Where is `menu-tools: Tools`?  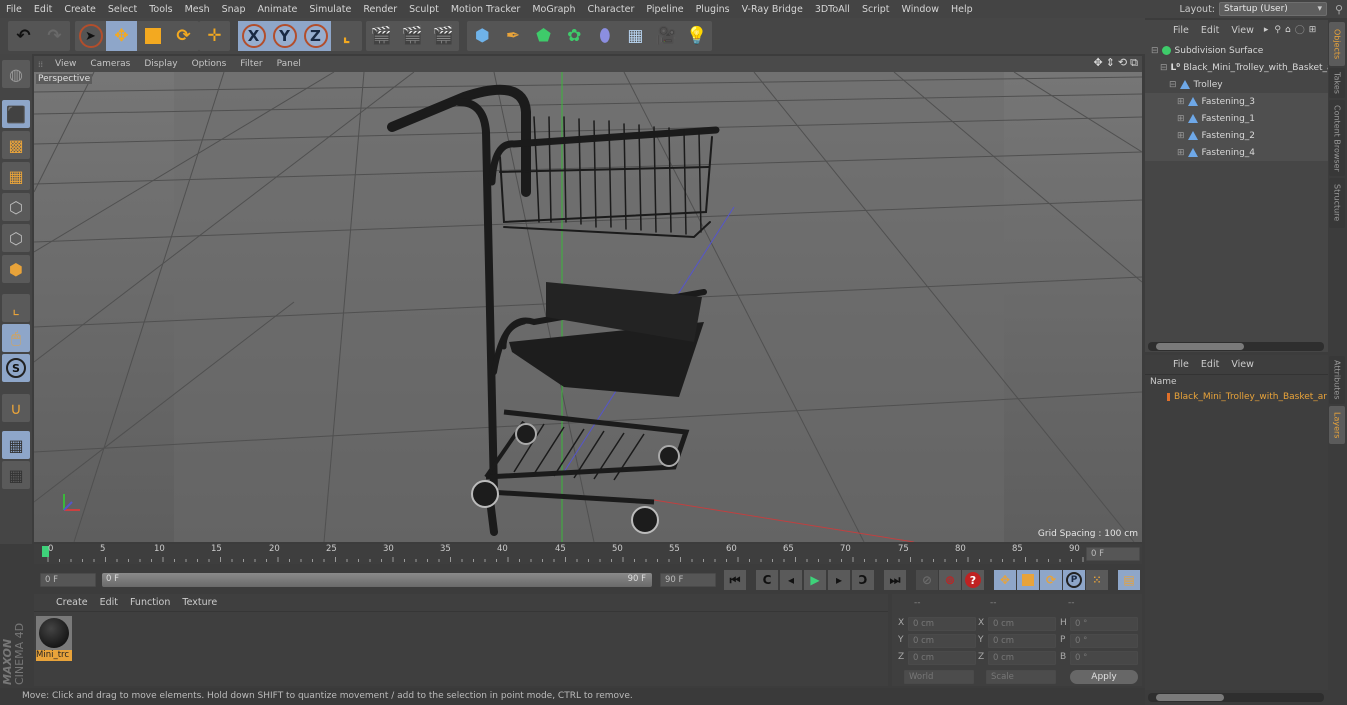 menu-tools: Tools is located at coordinates (160, 9).